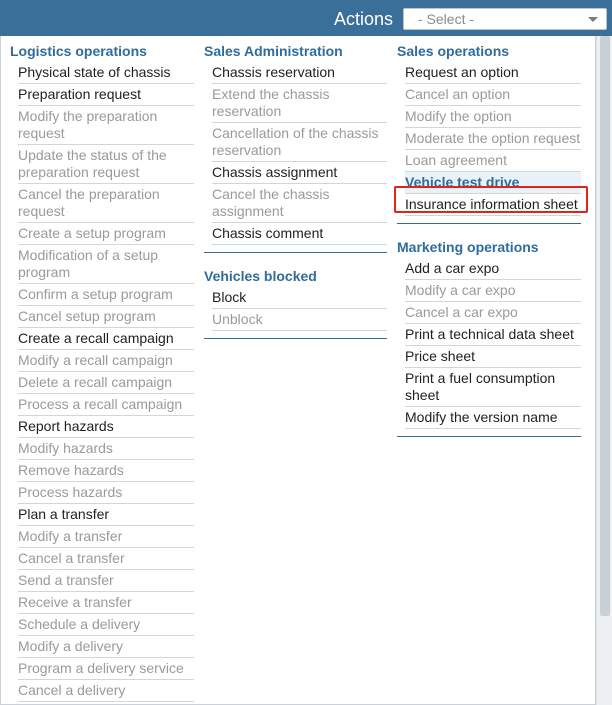  Describe the element at coordinates (493, 418) in the screenshot. I see `menu-item-modify-the-version-name: Modify the version name` at that location.